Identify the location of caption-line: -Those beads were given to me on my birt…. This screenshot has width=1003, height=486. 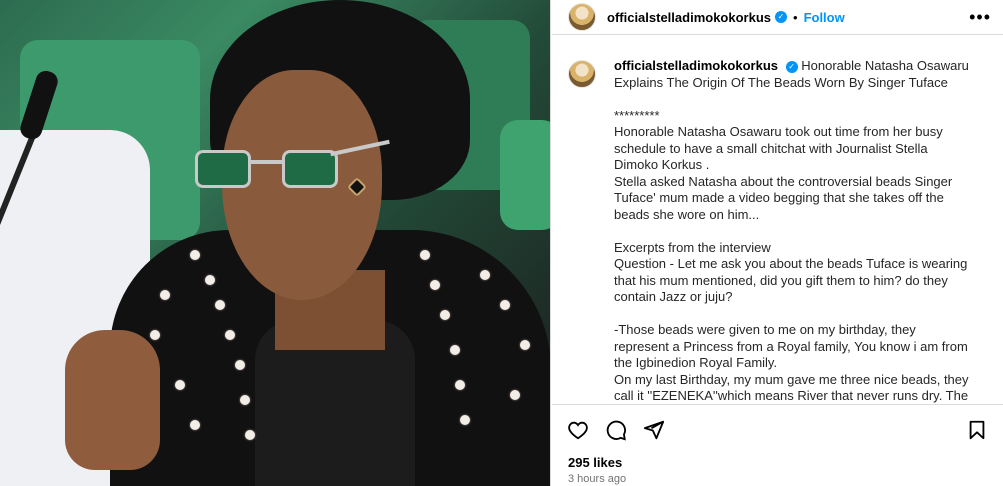
(791, 346).